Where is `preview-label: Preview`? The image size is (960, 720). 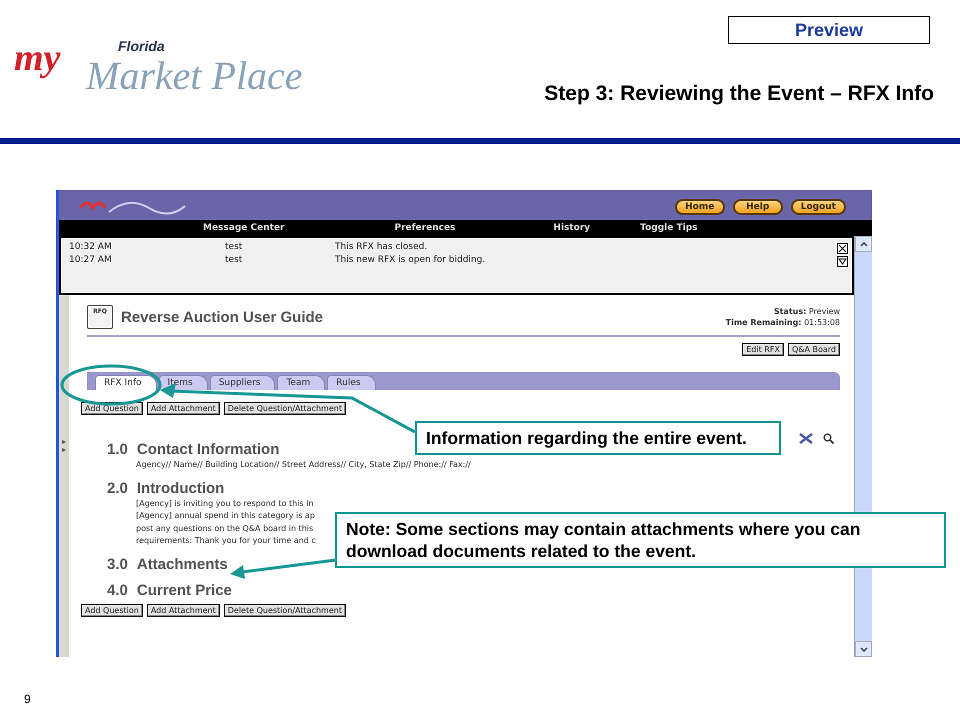 preview-label: Preview is located at coordinates (829, 30).